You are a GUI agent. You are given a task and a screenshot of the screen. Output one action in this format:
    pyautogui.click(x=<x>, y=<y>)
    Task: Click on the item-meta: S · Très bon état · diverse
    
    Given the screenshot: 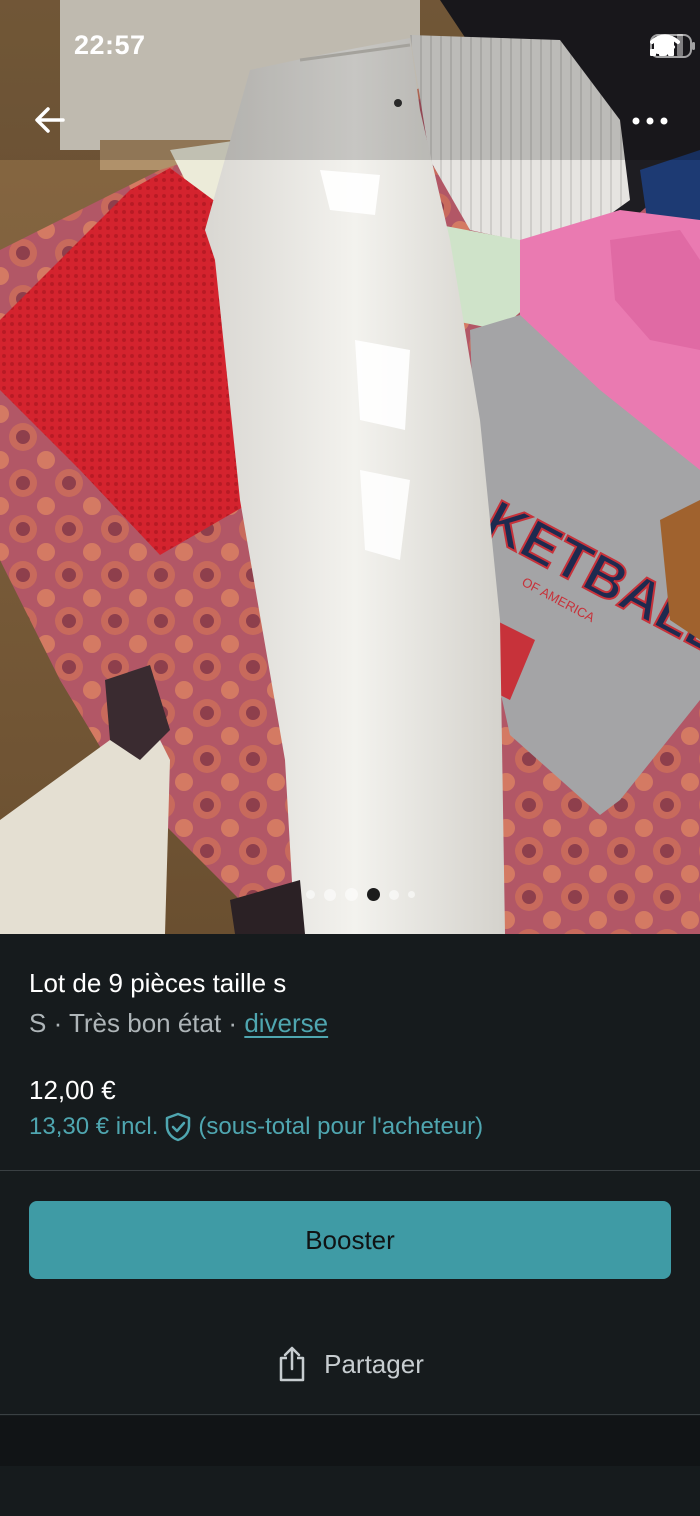 What is the action you would take?
    pyautogui.click(x=178, y=1023)
    